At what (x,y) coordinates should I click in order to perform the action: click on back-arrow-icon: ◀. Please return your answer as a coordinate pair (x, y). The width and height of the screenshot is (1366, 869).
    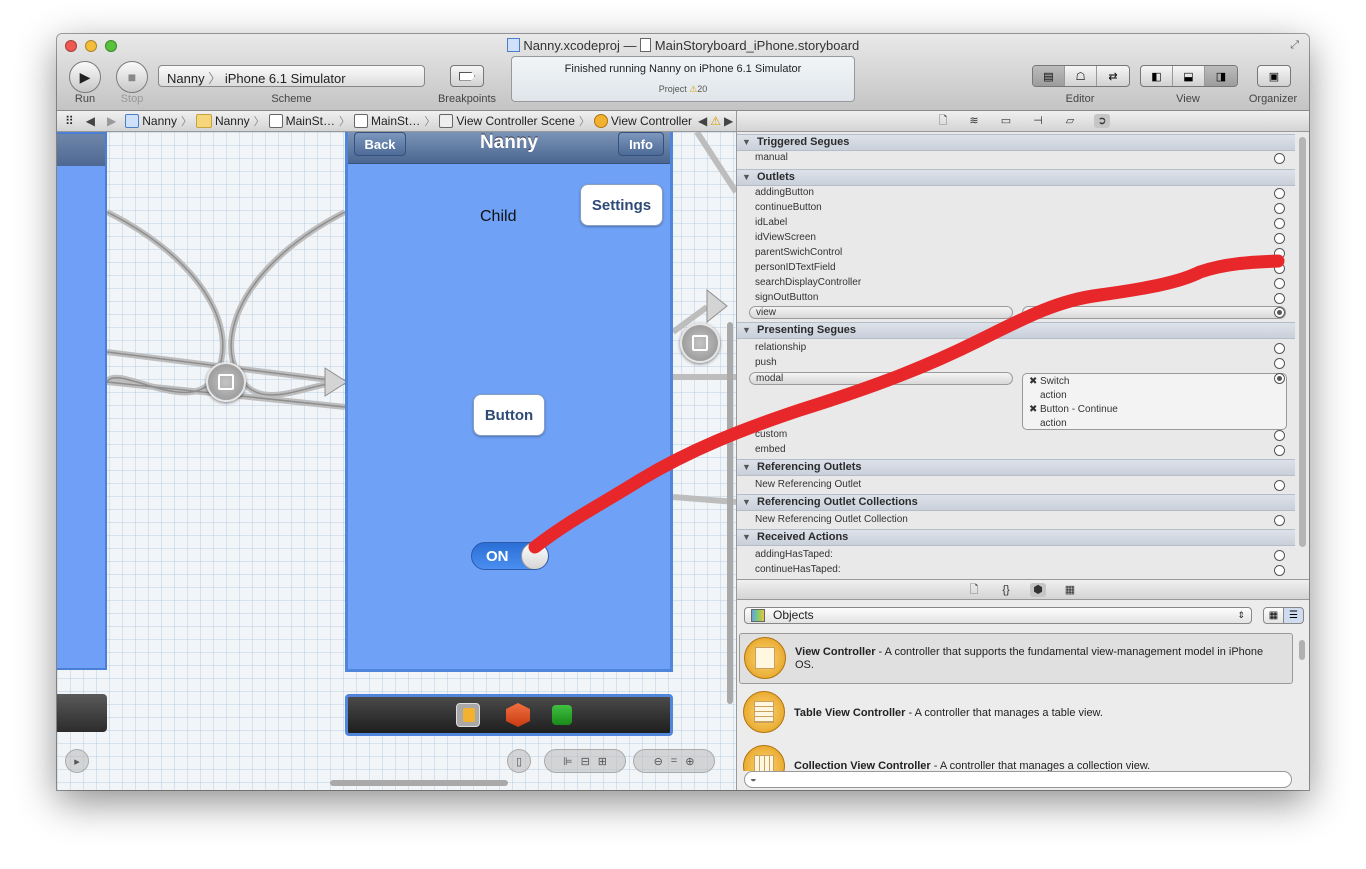
    Looking at the image, I should click on (90, 121).